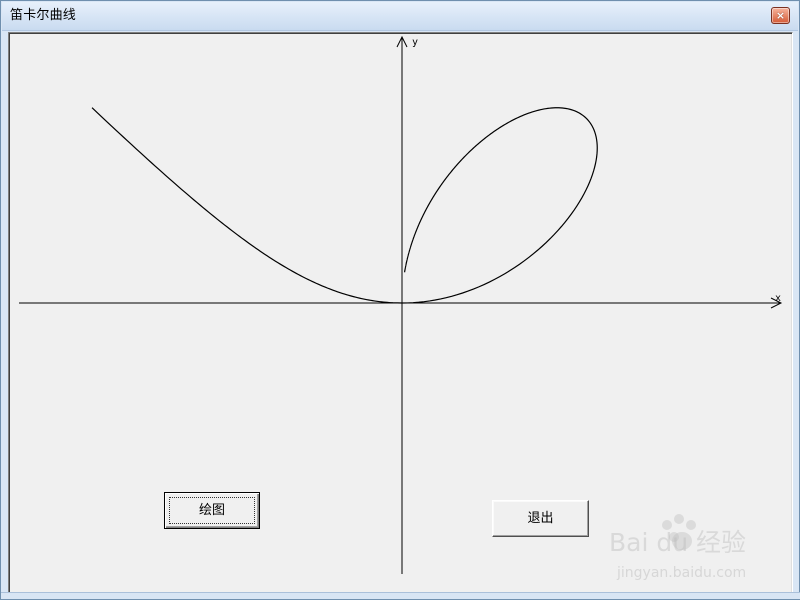 The image size is (800, 600). What do you see at coordinates (778, 298) in the screenshot?
I see `x-axis-label: x` at bounding box center [778, 298].